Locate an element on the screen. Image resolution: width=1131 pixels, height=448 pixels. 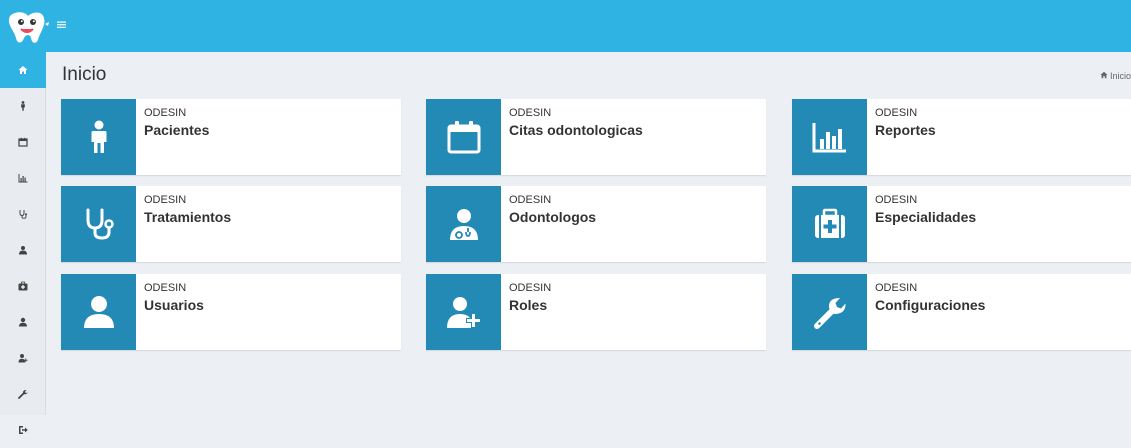
sidebar-item-salir is located at coordinates (23, 430).